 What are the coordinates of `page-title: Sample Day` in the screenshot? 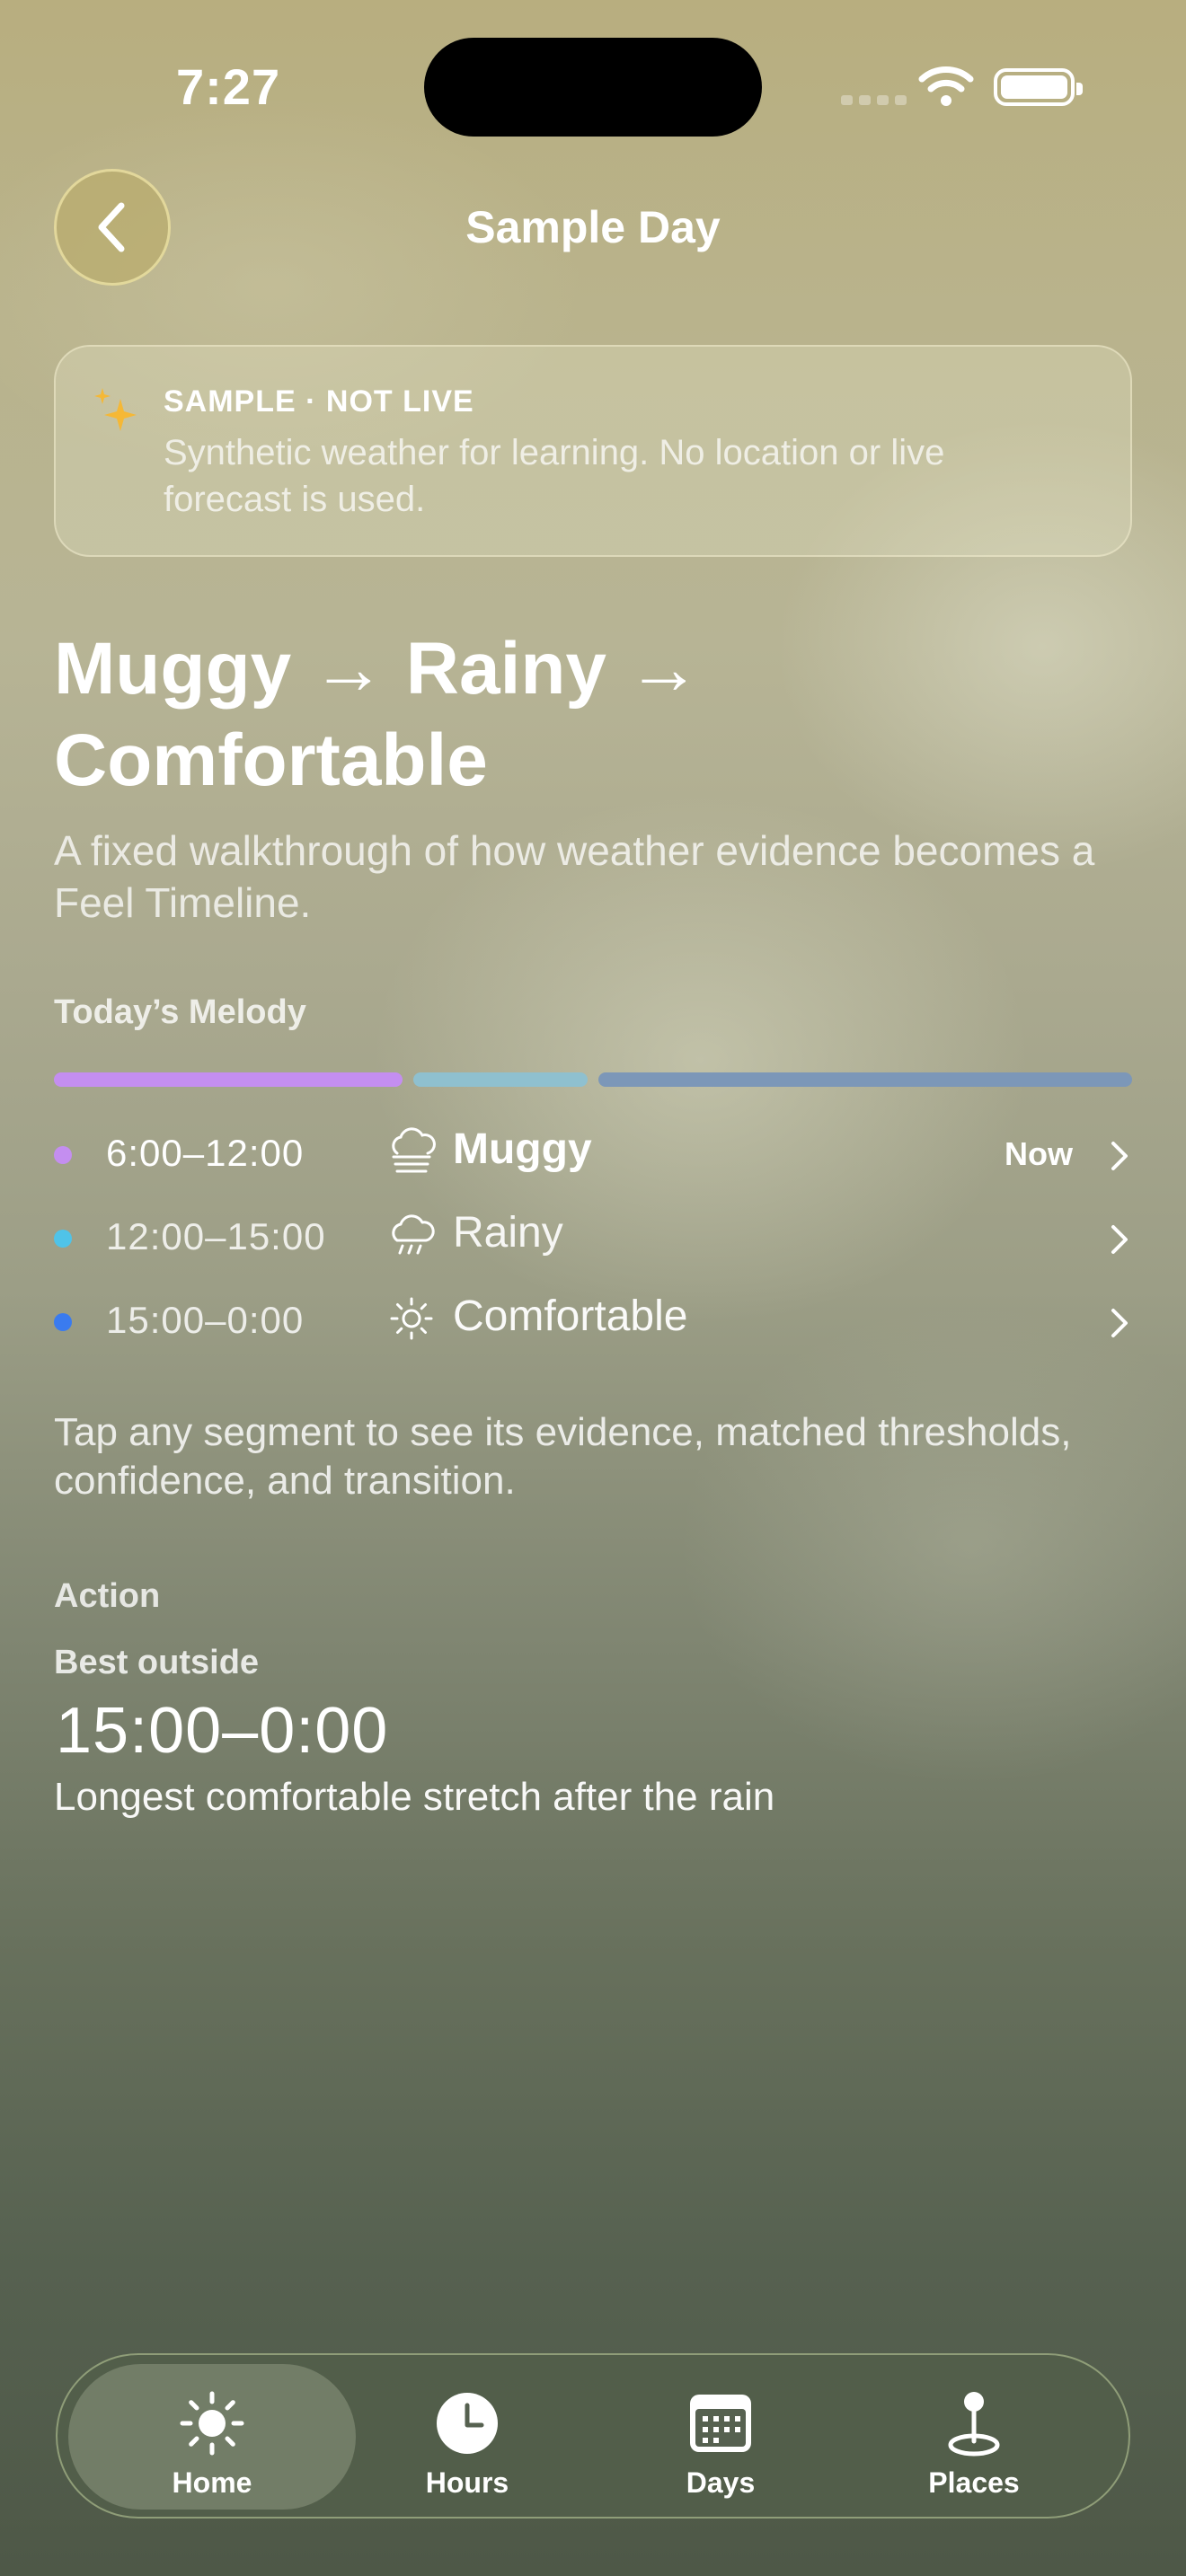 It's located at (593, 227).